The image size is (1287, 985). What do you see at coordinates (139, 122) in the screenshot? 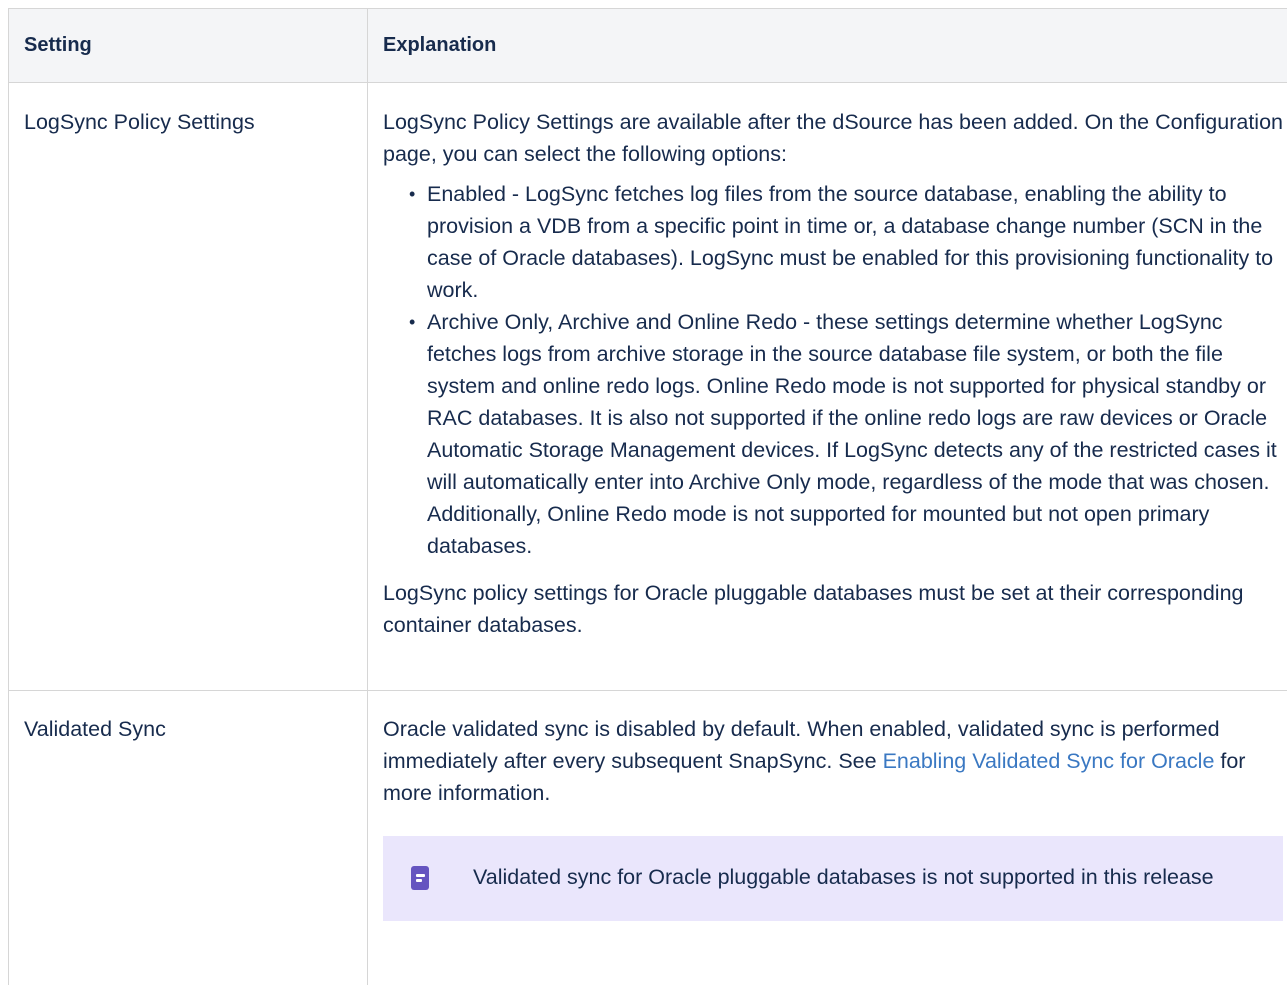
I see `setting-name: LogSync Policy Settings` at bounding box center [139, 122].